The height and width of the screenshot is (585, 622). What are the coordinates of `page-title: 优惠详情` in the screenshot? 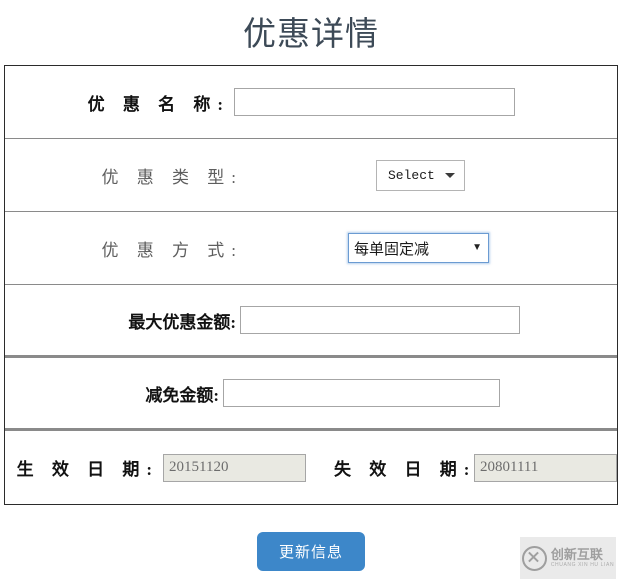 It's located at (311, 35).